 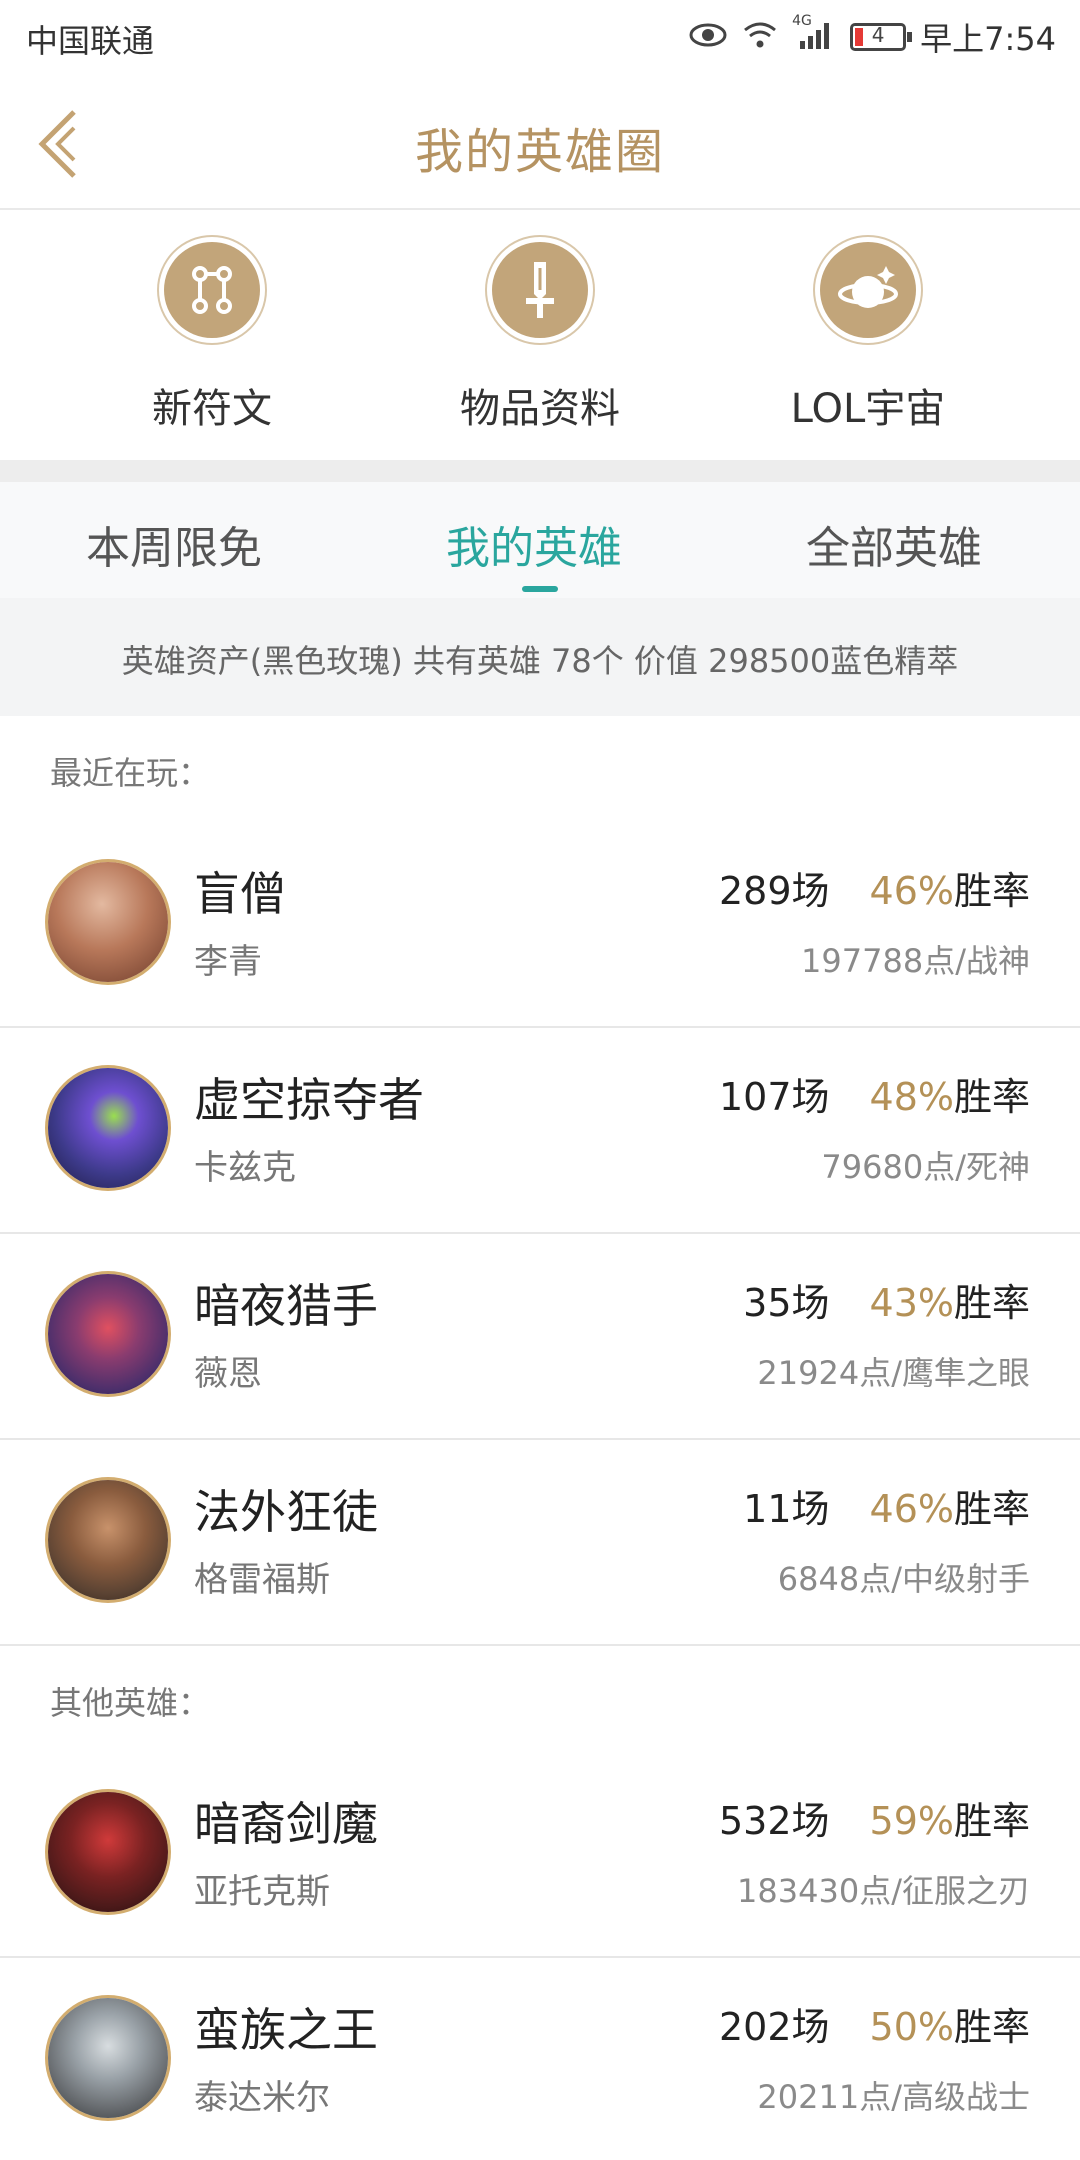 What do you see at coordinates (911, 2027) in the screenshot?
I see `win-rate: 50%` at bounding box center [911, 2027].